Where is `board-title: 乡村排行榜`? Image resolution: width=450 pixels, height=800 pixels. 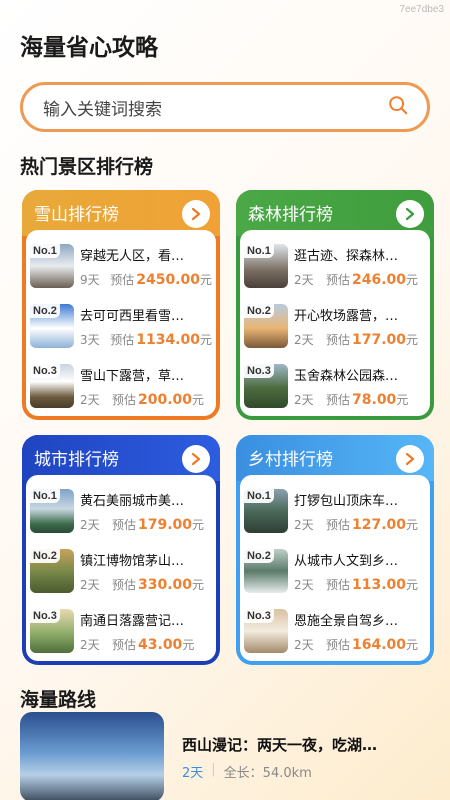 board-title: 乡村排行榜 is located at coordinates (290, 460).